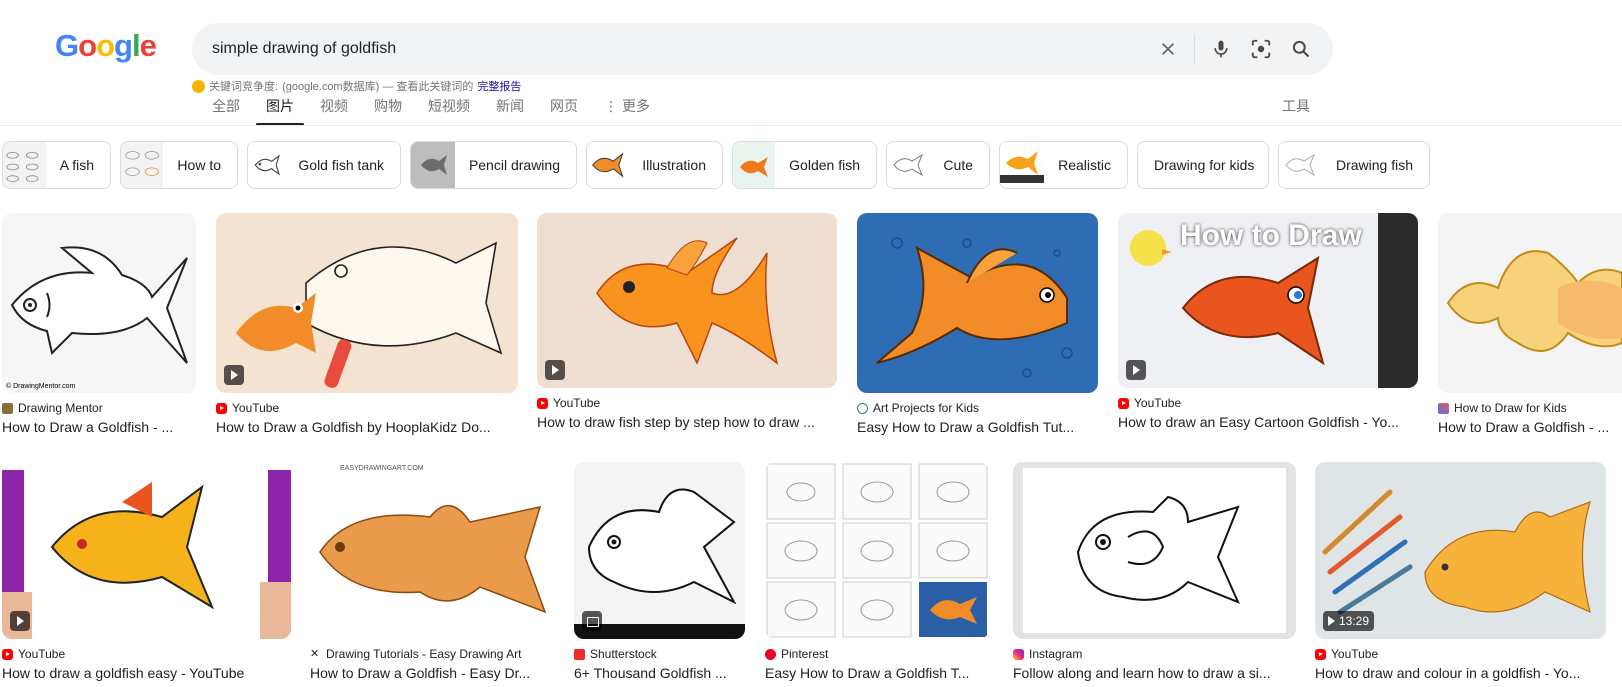 The width and height of the screenshot is (1622, 687). What do you see at coordinates (592, 621) in the screenshot?
I see `image-badge` at bounding box center [592, 621].